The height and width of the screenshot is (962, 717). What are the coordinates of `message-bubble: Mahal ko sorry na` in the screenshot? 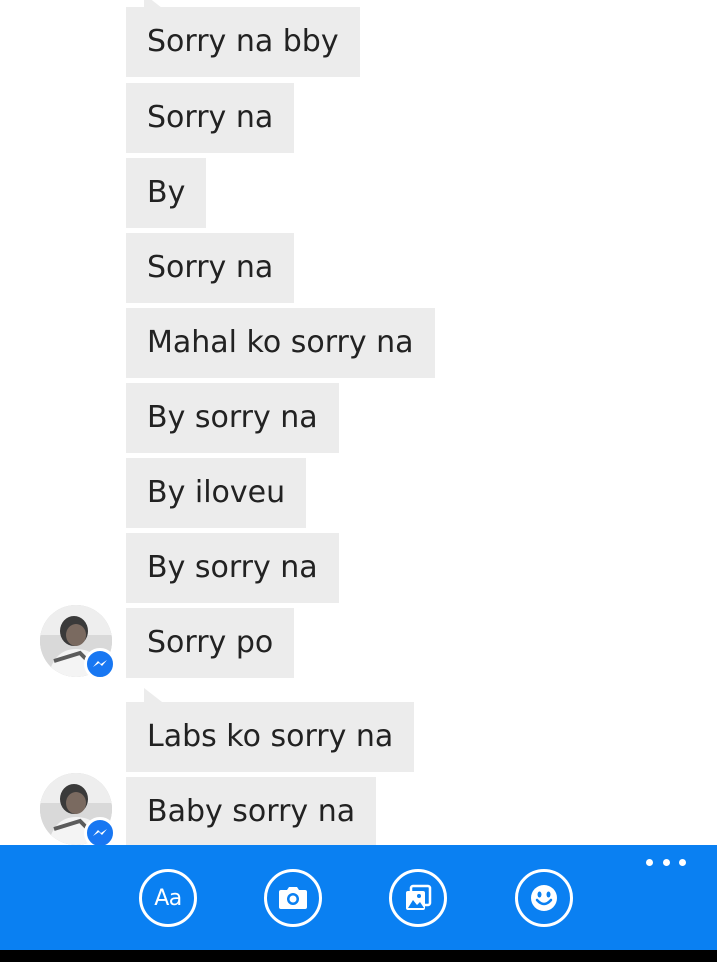 It's located at (280, 343).